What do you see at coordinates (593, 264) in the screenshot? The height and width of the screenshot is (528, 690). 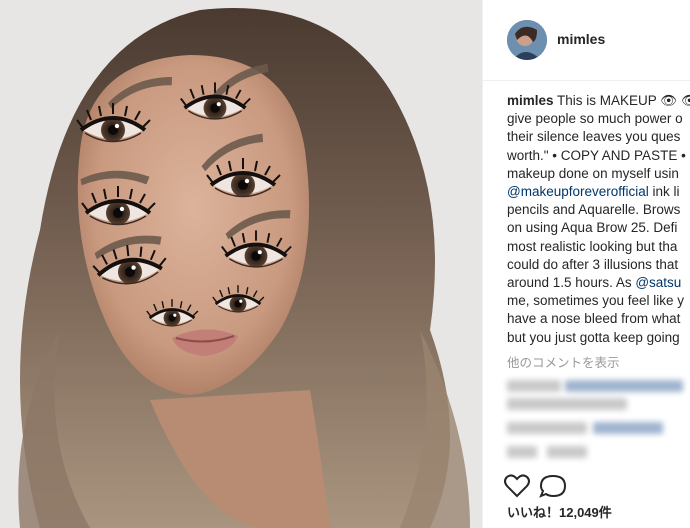 I see `caption-line: could do after 3 illusions that` at bounding box center [593, 264].